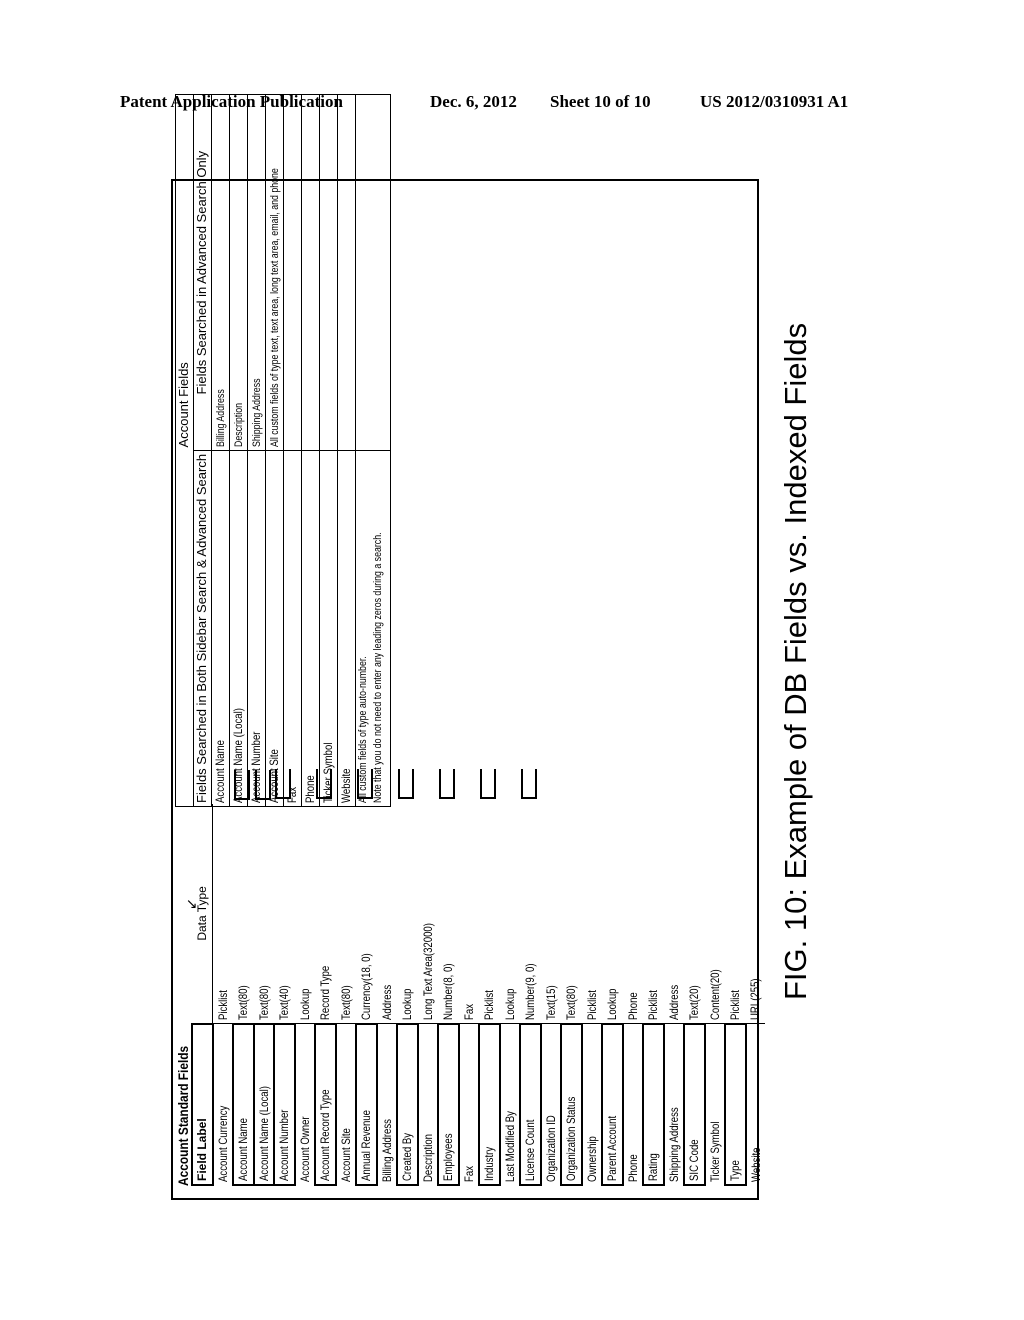 The image size is (1024, 1320). What do you see at coordinates (366, 1145) in the screenshot?
I see `field-label-text: Annual Revenue` at bounding box center [366, 1145].